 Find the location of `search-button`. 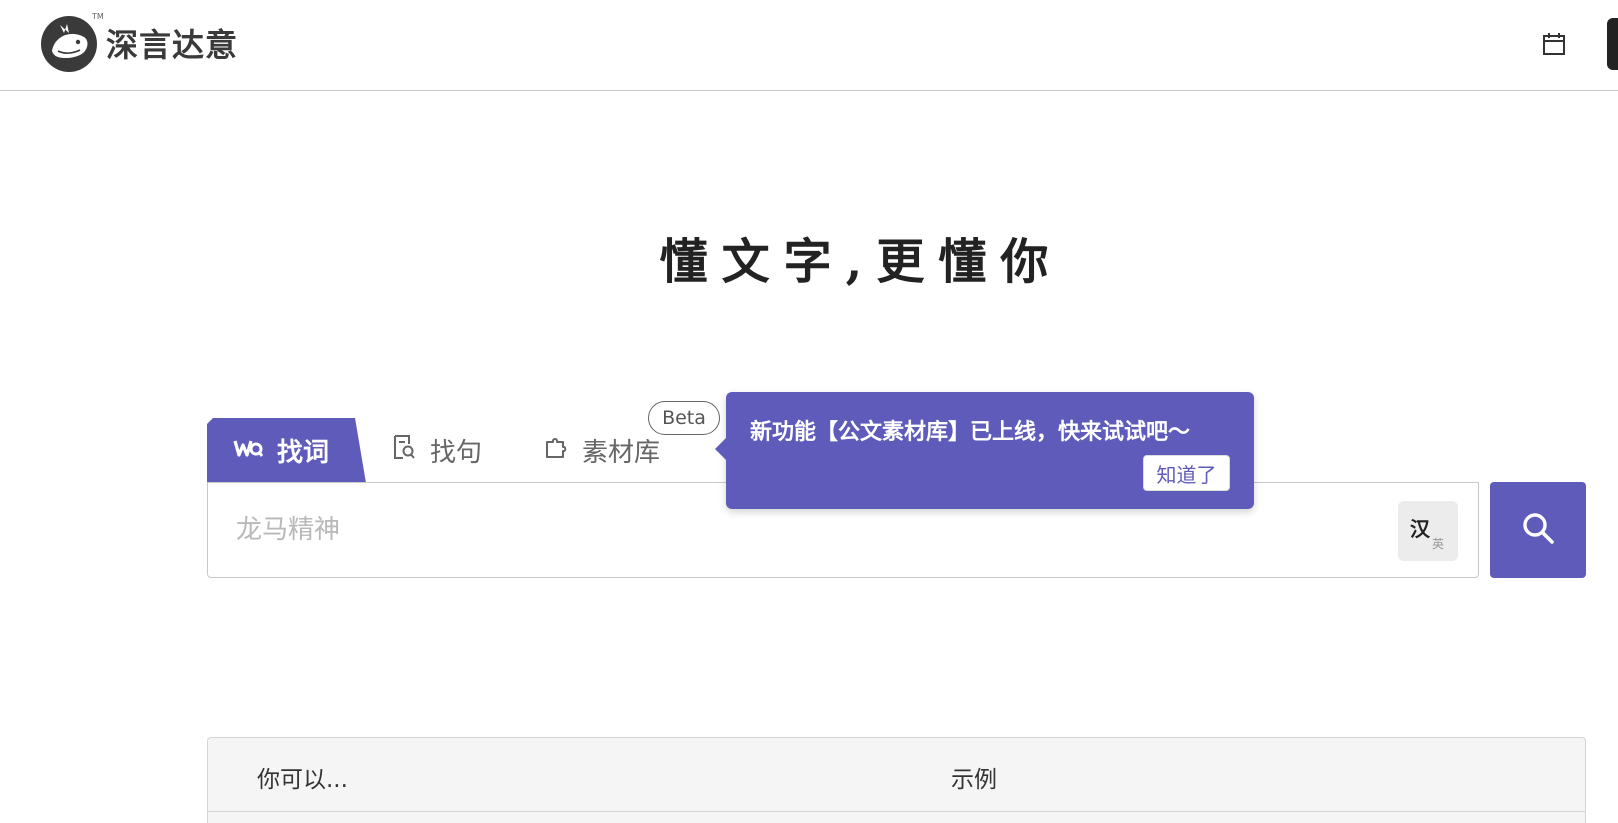

search-button is located at coordinates (1538, 530).